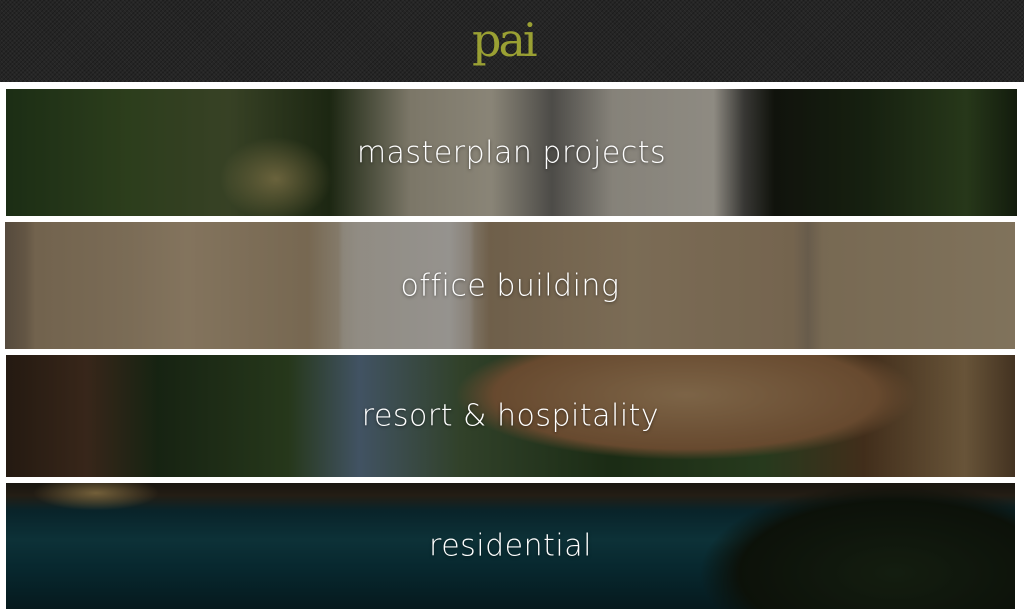 The image size is (1024, 614). I want to click on category-label: office building, so click(510, 285).